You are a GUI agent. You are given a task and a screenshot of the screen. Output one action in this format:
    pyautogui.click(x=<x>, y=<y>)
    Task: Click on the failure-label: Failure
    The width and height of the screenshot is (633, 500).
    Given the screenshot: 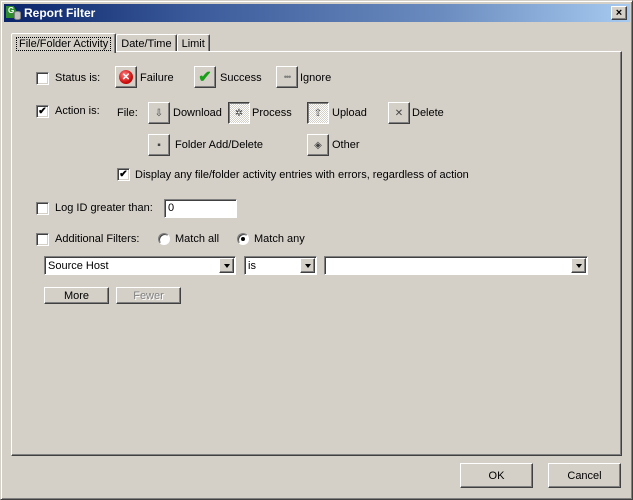 What is the action you would take?
    pyautogui.click(x=157, y=78)
    